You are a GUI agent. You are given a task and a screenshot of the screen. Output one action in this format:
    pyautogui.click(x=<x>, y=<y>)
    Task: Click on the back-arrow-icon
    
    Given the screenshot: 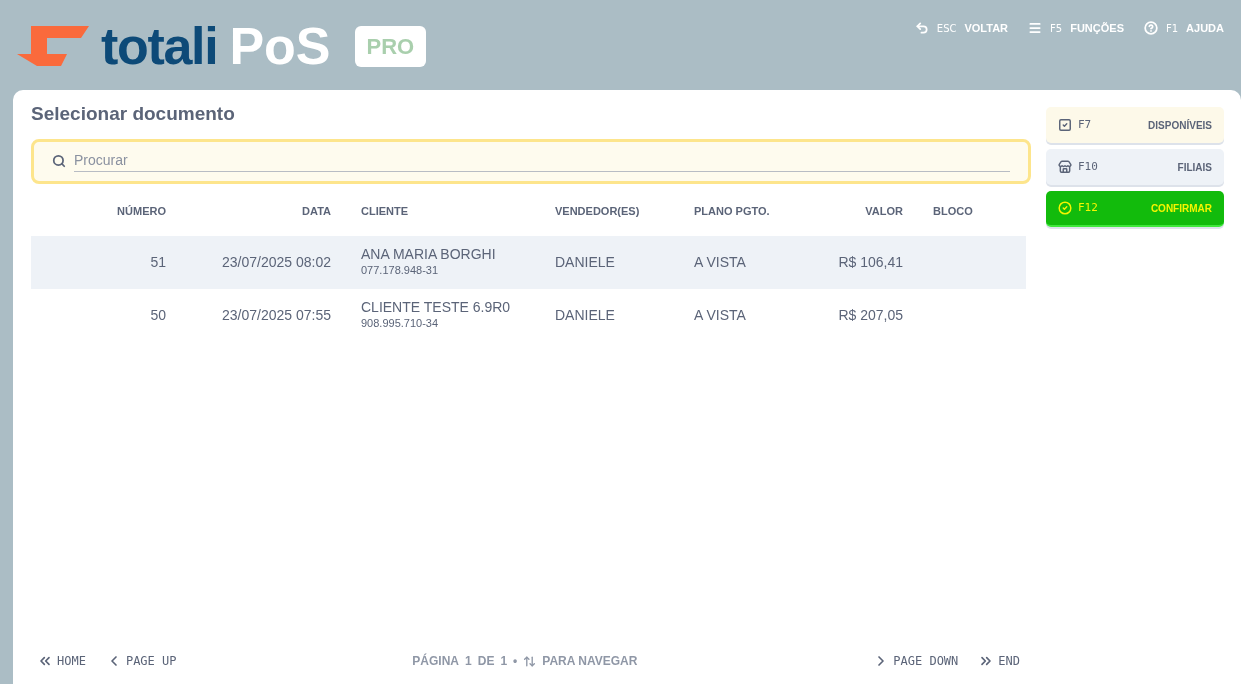 What is the action you would take?
    pyautogui.click(x=921, y=28)
    